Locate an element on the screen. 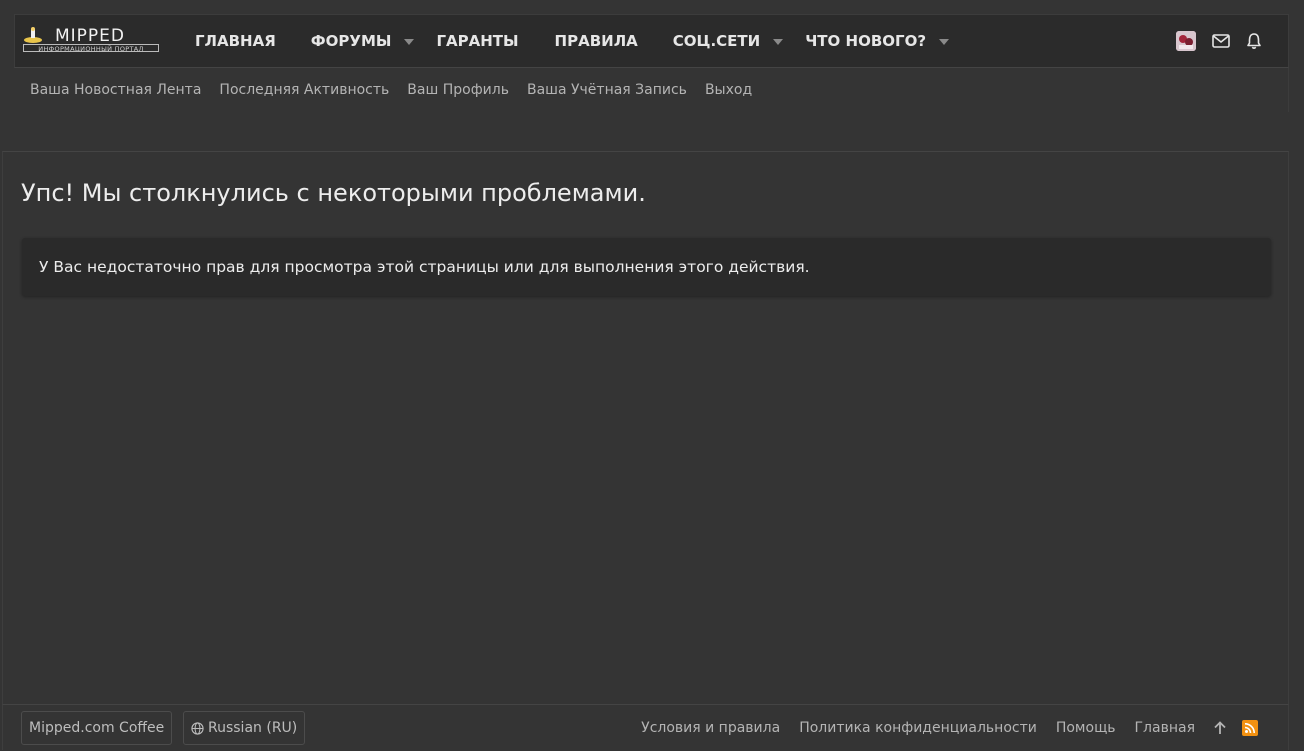 This screenshot has height=751, width=1304. site-logo: MIPPED ИНФОРМАЦИОННЫЙ ПОРТАЛ is located at coordinates (90, 40).